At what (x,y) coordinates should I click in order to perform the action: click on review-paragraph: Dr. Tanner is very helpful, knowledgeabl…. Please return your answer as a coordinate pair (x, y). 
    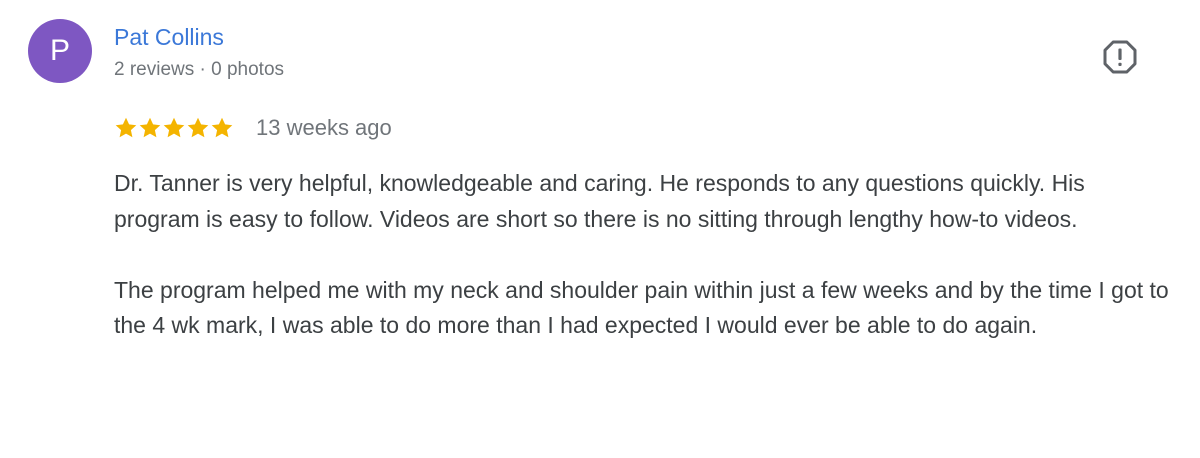
    Looking at the image, I should click on (599, 201).